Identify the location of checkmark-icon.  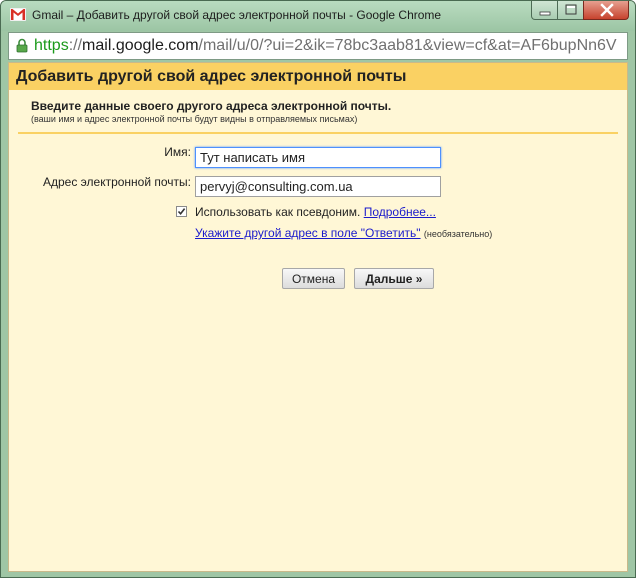
(181, 212).